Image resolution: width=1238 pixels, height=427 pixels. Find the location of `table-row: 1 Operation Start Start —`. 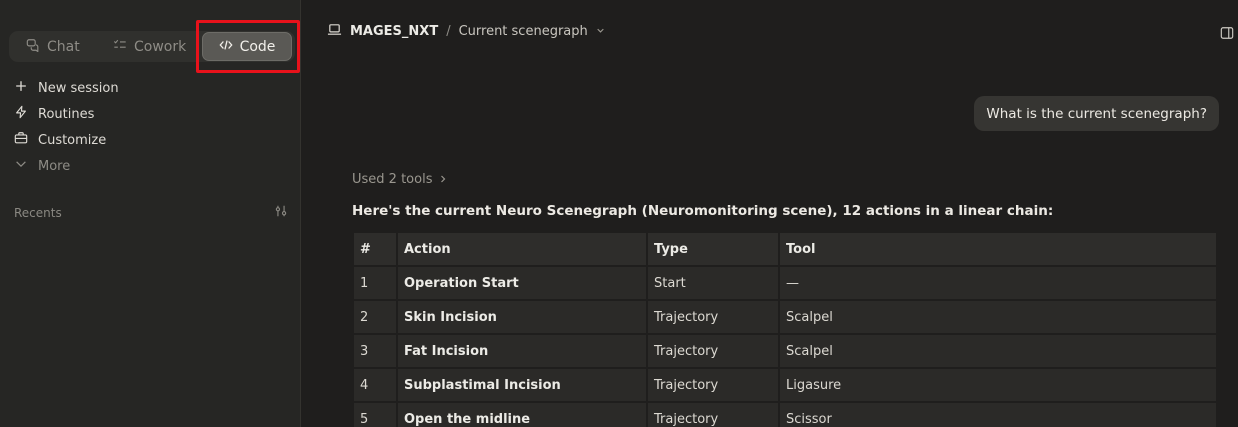

table-row: 1 Operation Start Start — is located at coordinates (785, 283).